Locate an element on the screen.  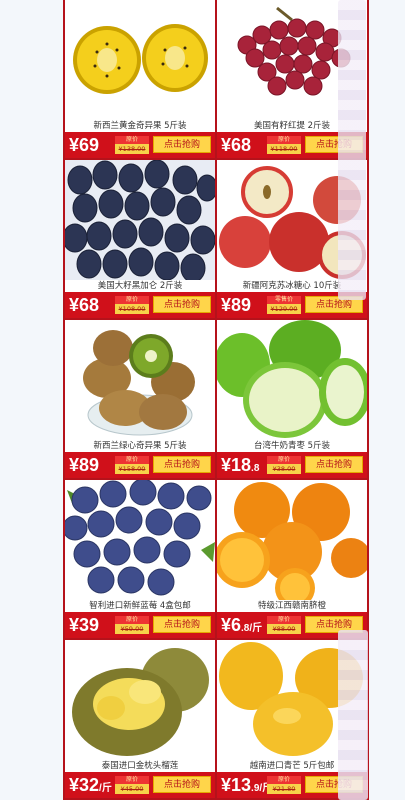
green-kiwi-image is located at coordinates (140, 380).